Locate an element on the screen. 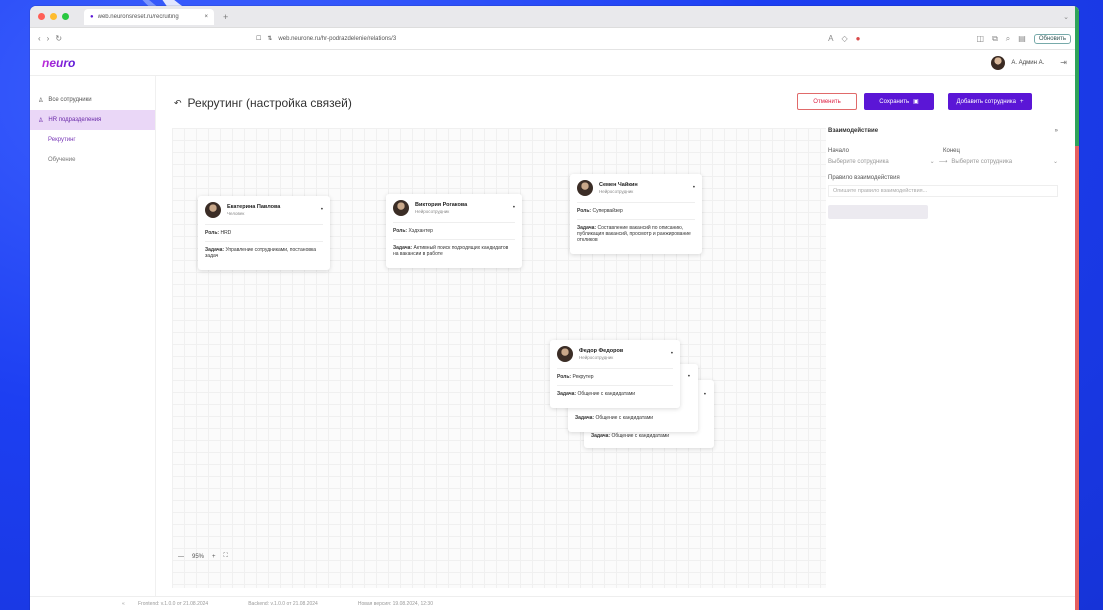 This screenshot has width=1103, height=610. back-icon: ‹ is located at coordinates (39, 38).